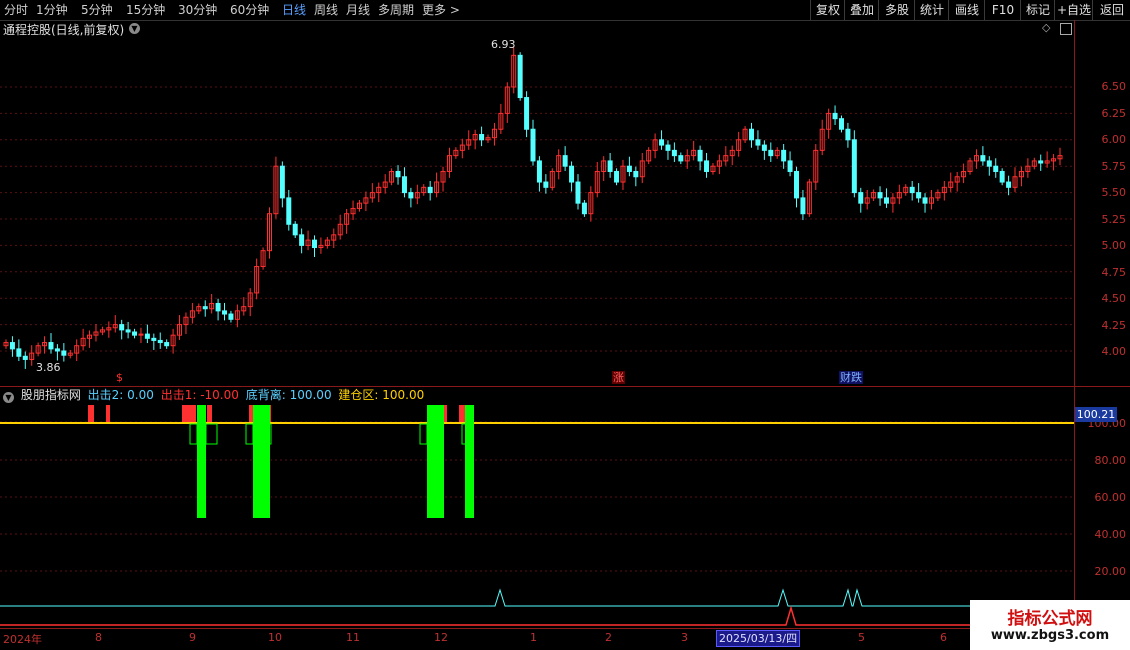 The image size is (1130, 650). What do you see at coordinates (608, 637) in the screenshot?
I see `x-tick: 2` at bounding box center [608, 637].